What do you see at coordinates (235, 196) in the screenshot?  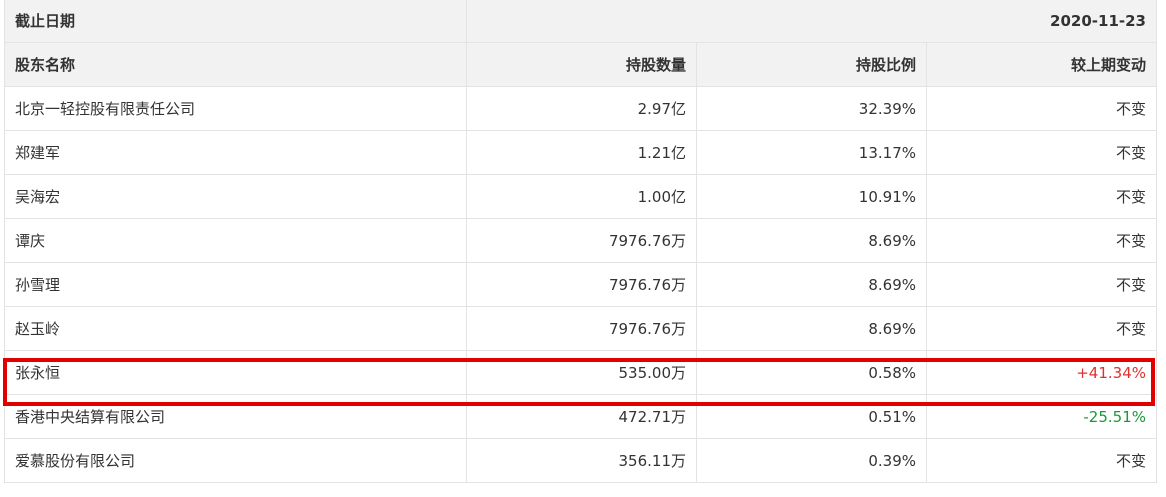 I see `holder-name: 吴海宏` at bounding box center [235, 196].